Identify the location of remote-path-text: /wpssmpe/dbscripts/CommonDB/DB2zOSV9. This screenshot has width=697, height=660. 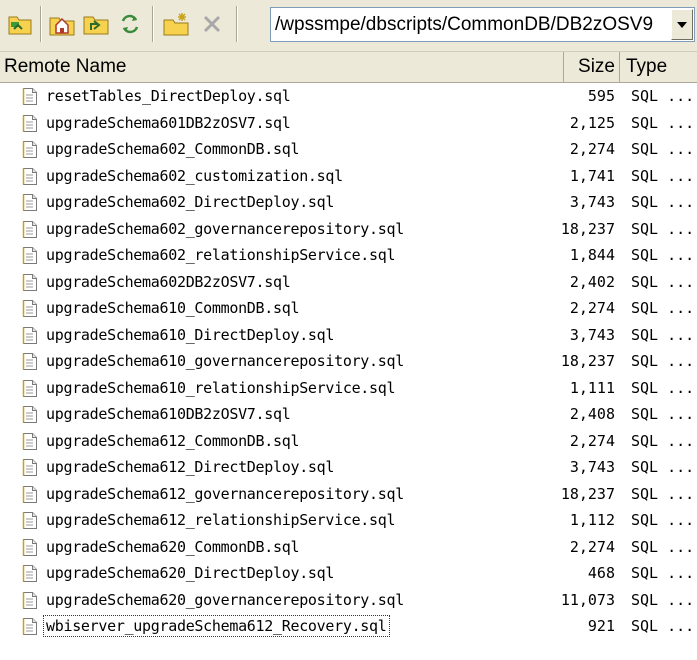
(471, 25).